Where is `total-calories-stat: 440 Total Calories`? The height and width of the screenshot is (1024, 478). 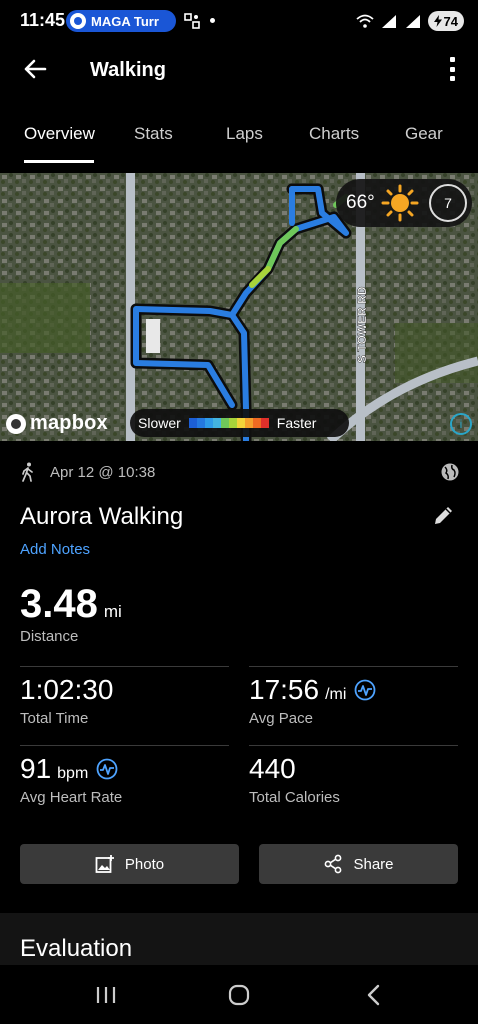 total-calories-stat: 440 Total Calories is located at coordinates (294, 779).